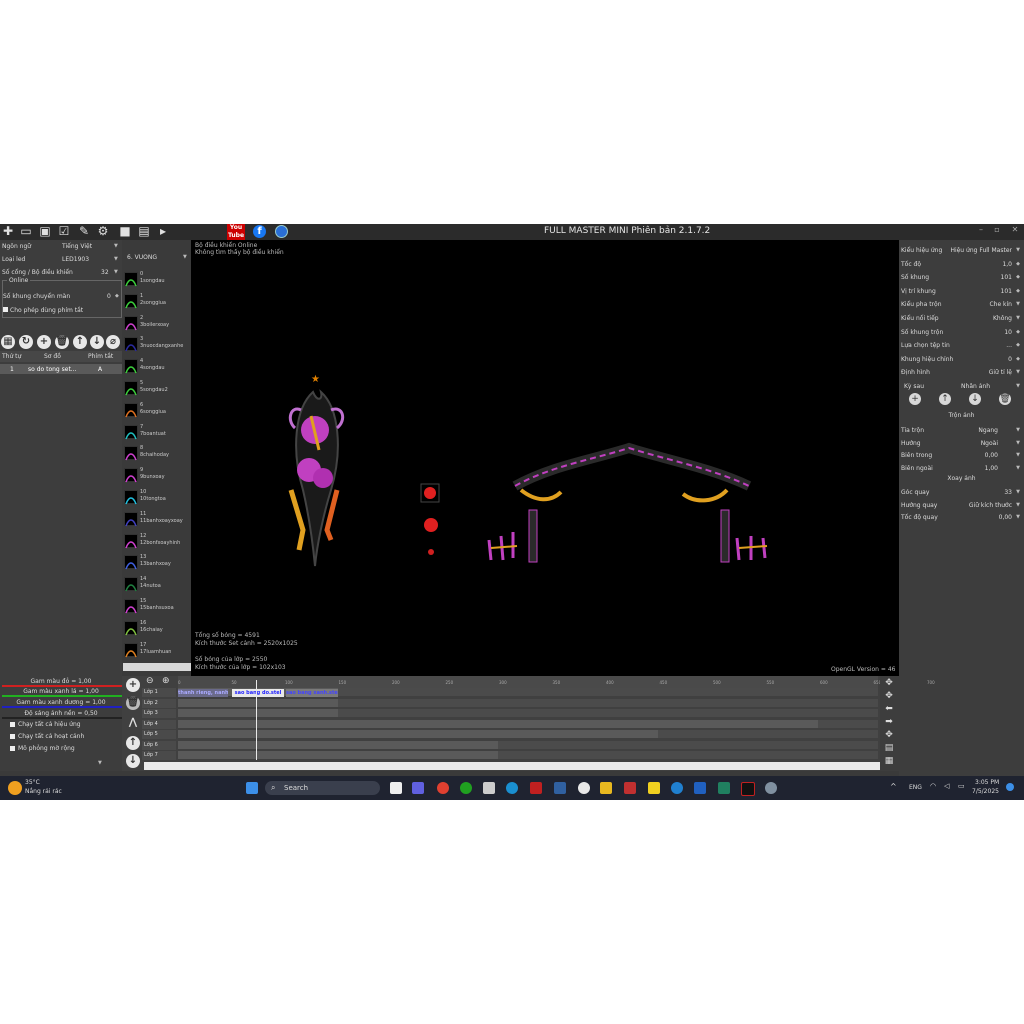 The image size is (1024, 1024). What do you see at coordinates (396, 788) in the screenshot?
I see `task-view-icon` at bounding box center [396, 788].